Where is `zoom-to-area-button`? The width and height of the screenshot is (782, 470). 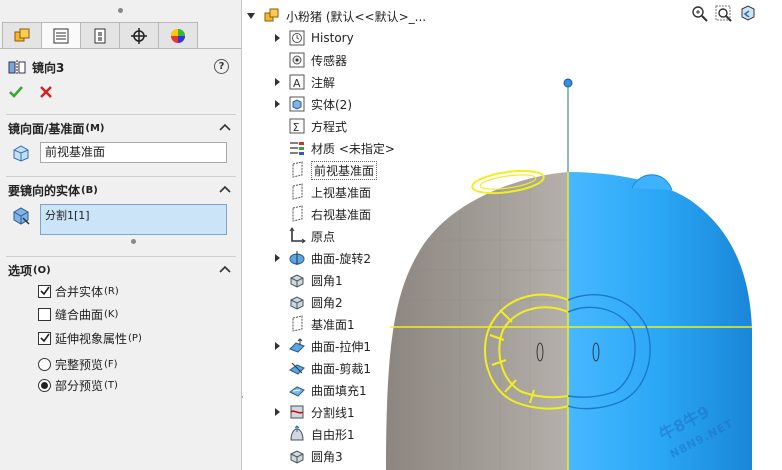
zoom-to-area-button is located at coordinates (724, 14).